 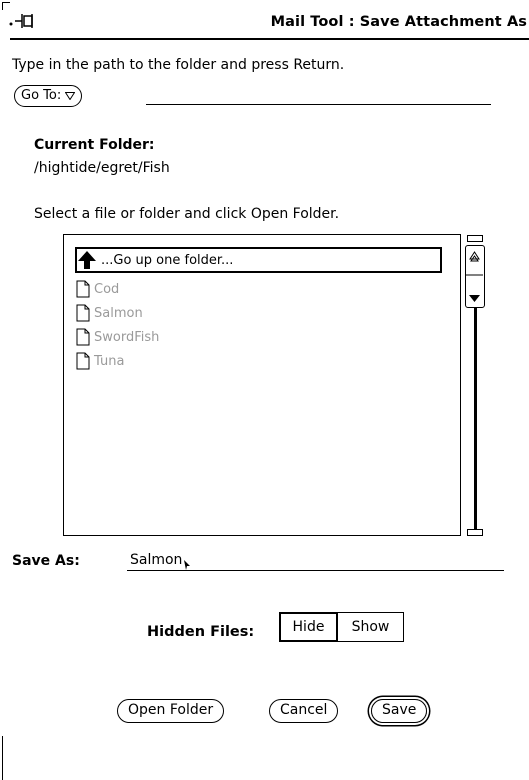 I want to click on window-title: Mail Tool : Save Attachment As, so click(x=398, y=22).